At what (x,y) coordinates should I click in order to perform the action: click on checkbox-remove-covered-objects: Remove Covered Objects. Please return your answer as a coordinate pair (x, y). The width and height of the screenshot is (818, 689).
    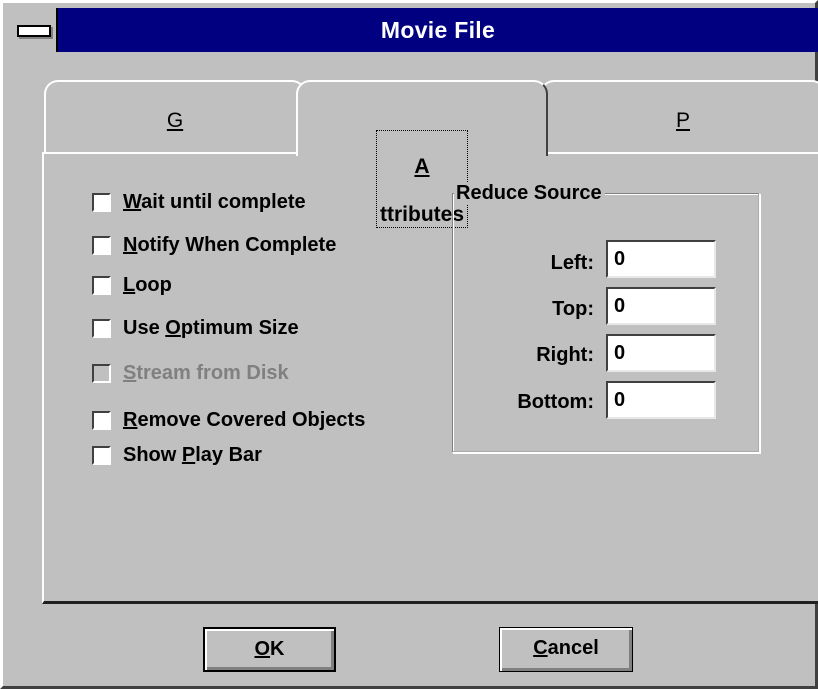
    Looking at the image, I should click on (228, 420).